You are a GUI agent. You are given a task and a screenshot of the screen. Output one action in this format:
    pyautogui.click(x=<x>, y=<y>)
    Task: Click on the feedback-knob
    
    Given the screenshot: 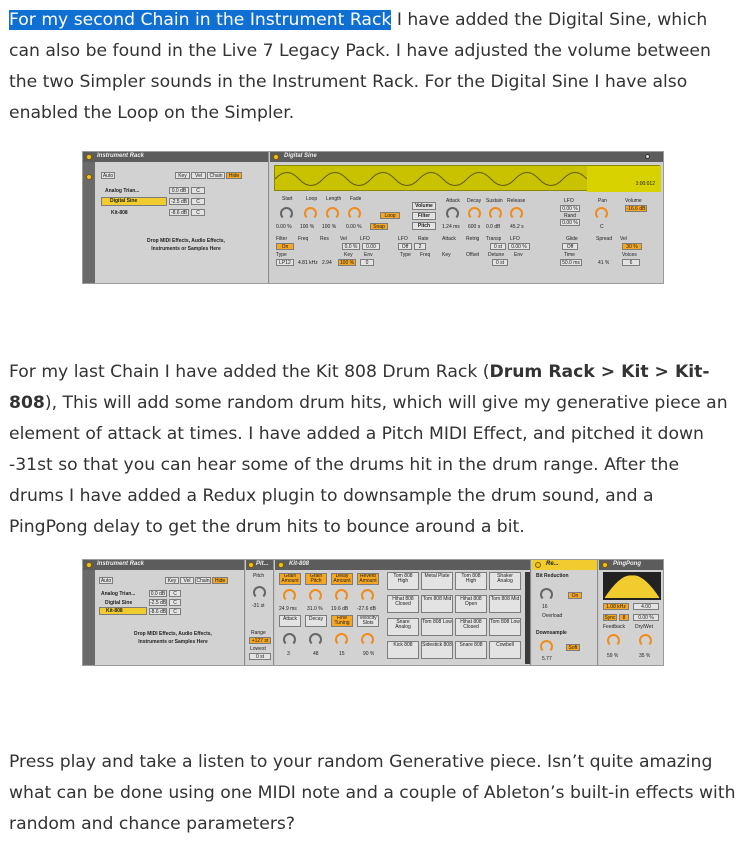 What is the action you would take?
    pyautogui.click(x=613, y=640)
    